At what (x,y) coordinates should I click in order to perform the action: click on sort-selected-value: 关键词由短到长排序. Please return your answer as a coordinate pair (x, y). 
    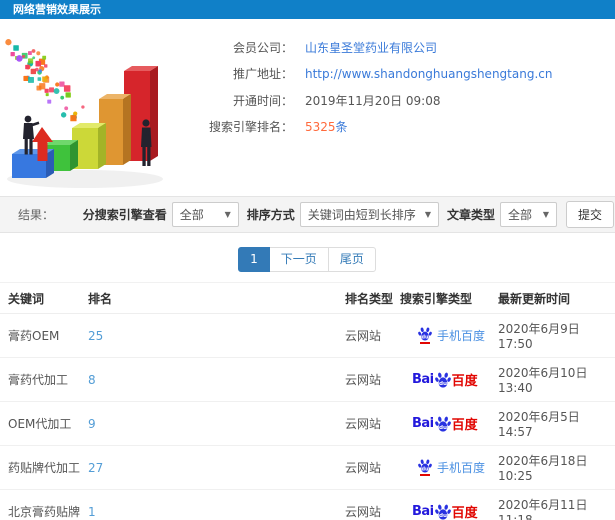
    Looking at the image, I should click on (361, 215).